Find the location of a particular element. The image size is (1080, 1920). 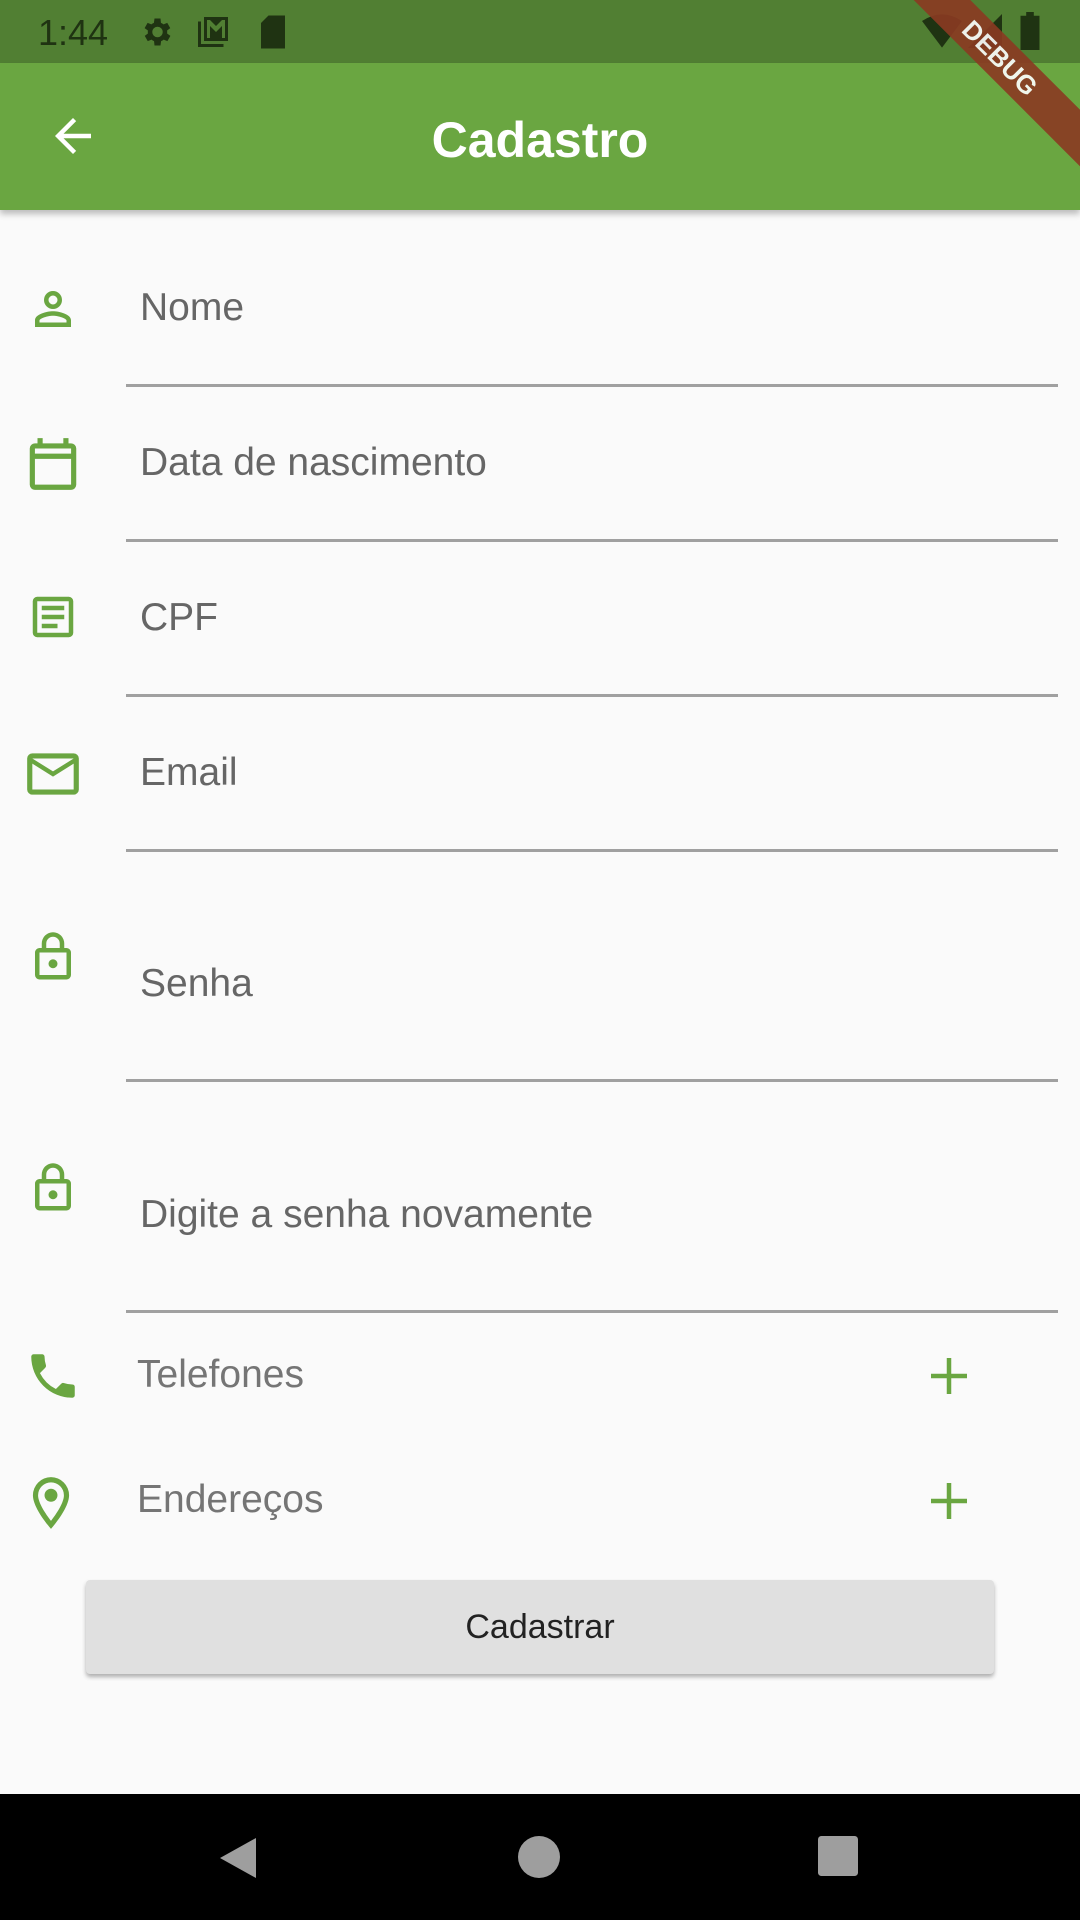

birthdate-field: Data de nascimento is located at coordinates (540, 485).